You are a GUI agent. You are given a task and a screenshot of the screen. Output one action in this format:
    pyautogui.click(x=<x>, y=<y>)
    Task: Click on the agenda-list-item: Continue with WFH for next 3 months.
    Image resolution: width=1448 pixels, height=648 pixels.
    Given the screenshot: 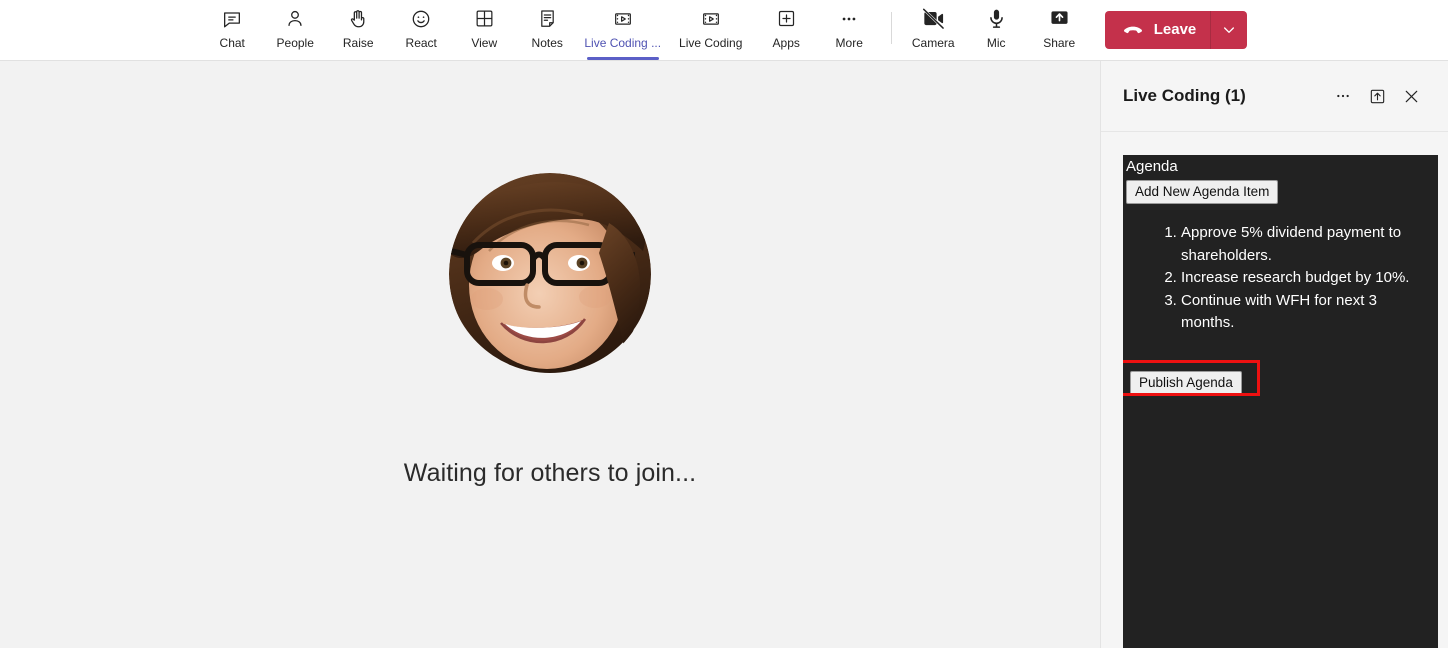 What is the action you would take?
    pyautogui.click(x=1298, y=312)
    